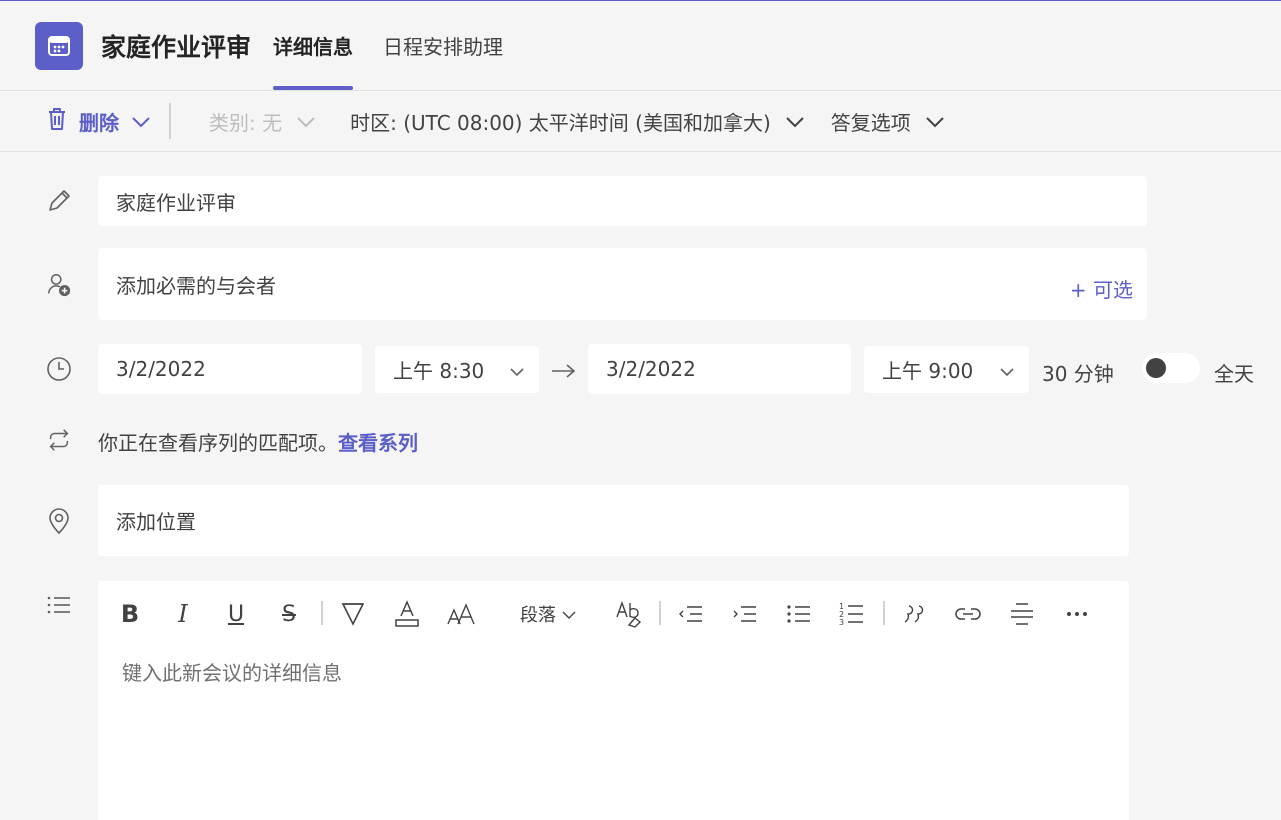  Describe the element at coordinates (183, 614) in the screenshot. I see `italic-icon: I` at that location.